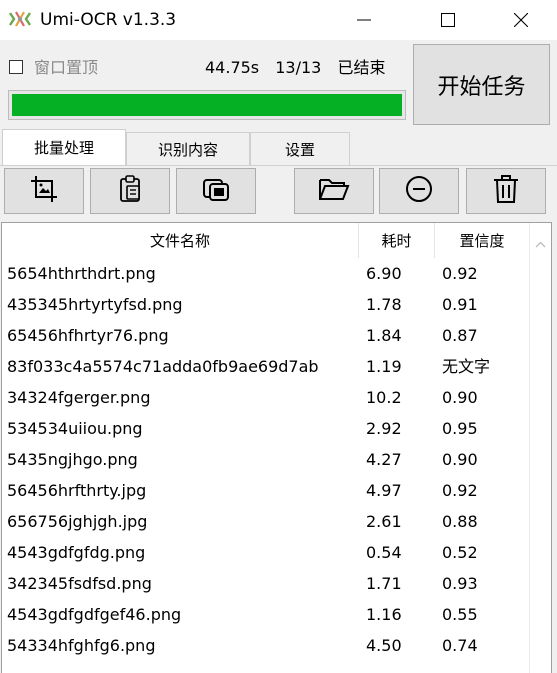 The width and height of the screenshot is (557, 673). What do you see at coordinates (384, 552) in the screenshot?
I see `cell-time: 0.54` at bounding box center [384, 552].